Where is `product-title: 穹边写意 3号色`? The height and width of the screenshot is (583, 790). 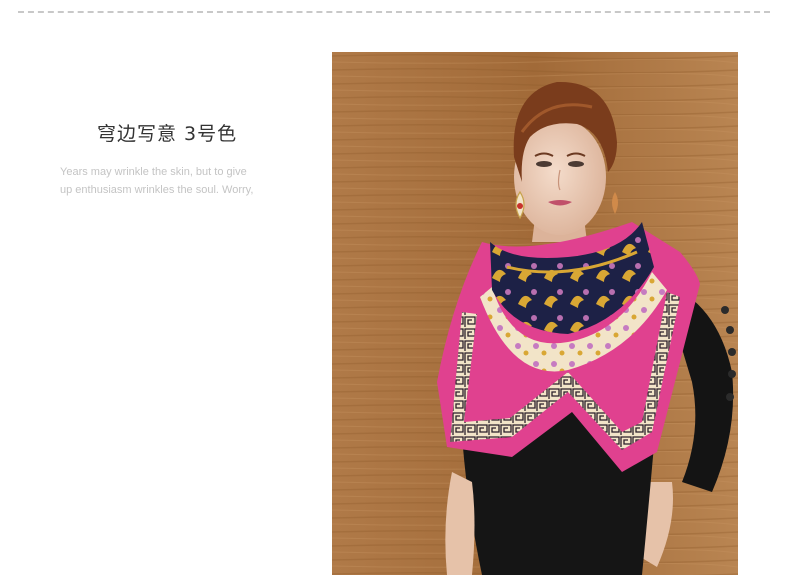 product-title: 穹边写意 3号色 is located at coordinates (167, 134).